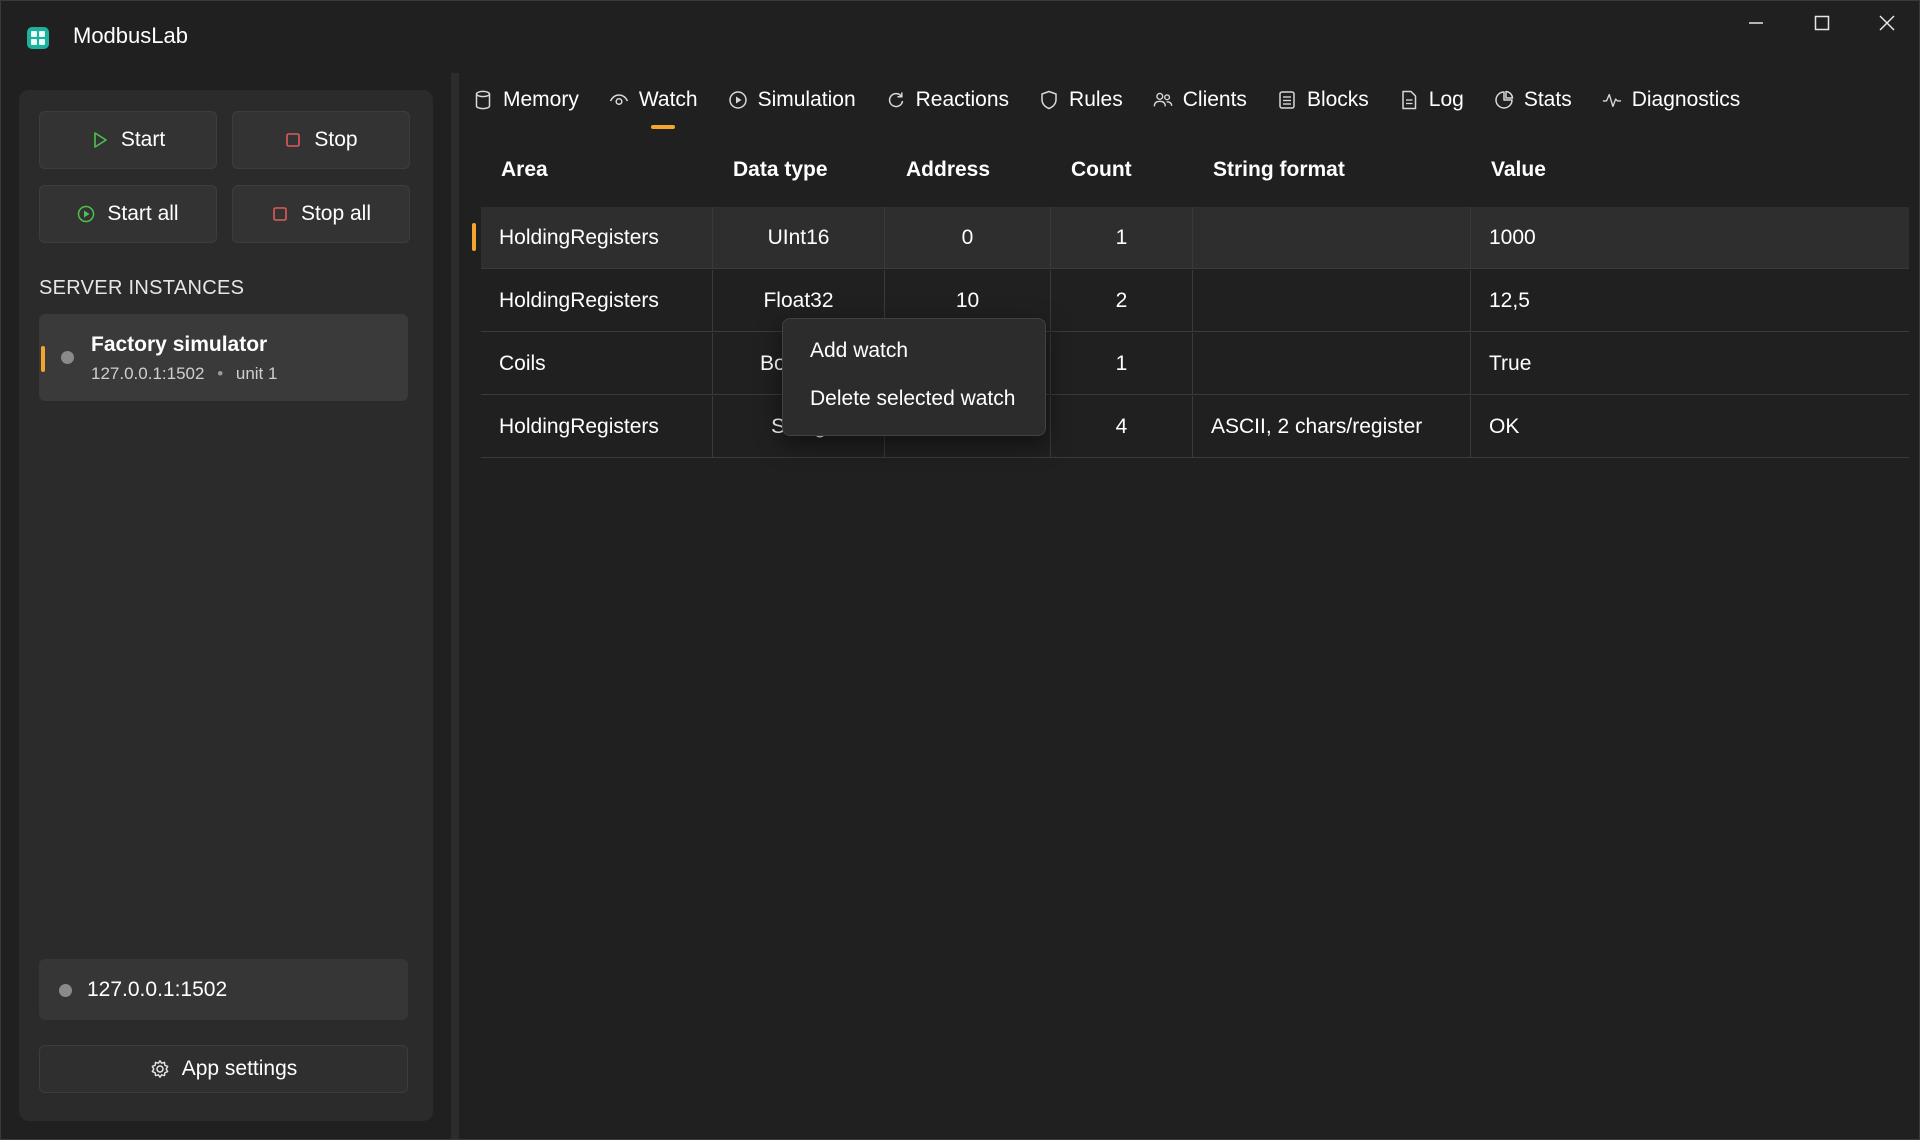 The width and height of the screenshot is (1920, 1140). I want to click on start-all-button: Start all, so click(128, 214).